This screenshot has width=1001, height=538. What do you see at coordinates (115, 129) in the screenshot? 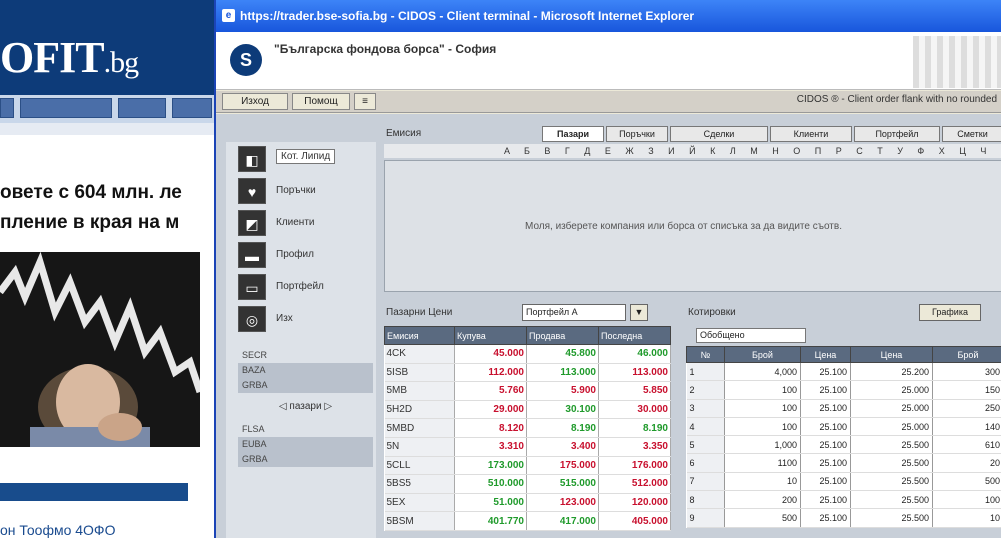
I see `site-subbar` at bounding box center [115, 129].